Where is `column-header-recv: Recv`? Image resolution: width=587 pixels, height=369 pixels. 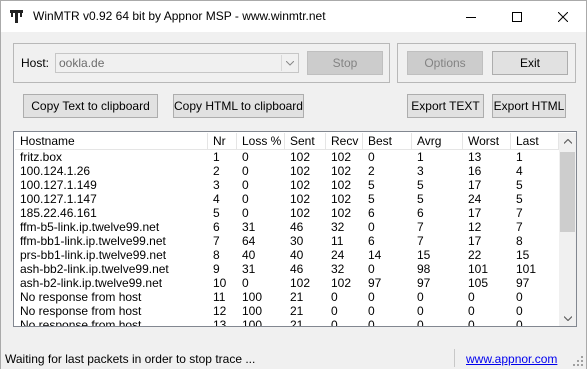
column-header-recv: Recv is located at coordinates (344, 141).